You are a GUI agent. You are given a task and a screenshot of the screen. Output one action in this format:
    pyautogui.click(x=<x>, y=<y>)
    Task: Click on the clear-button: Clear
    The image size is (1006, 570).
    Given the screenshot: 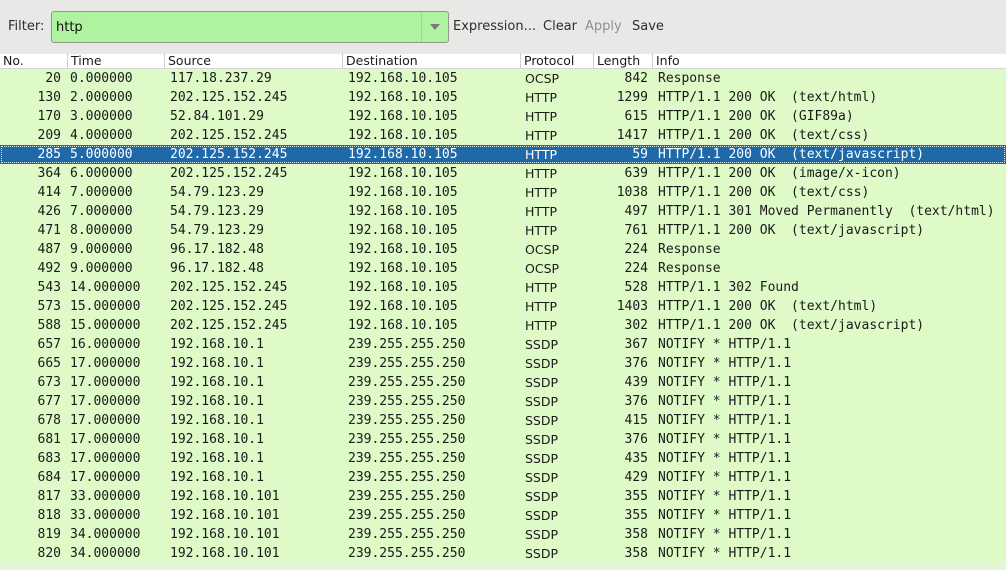 What is the action you would take?
    pyautogui.click(x=560, y=26)
    